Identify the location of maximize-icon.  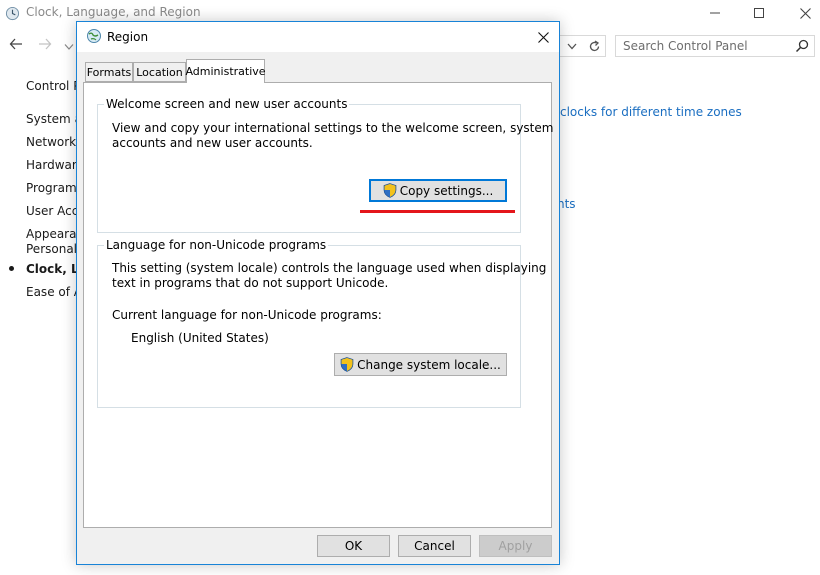
(759, 13).